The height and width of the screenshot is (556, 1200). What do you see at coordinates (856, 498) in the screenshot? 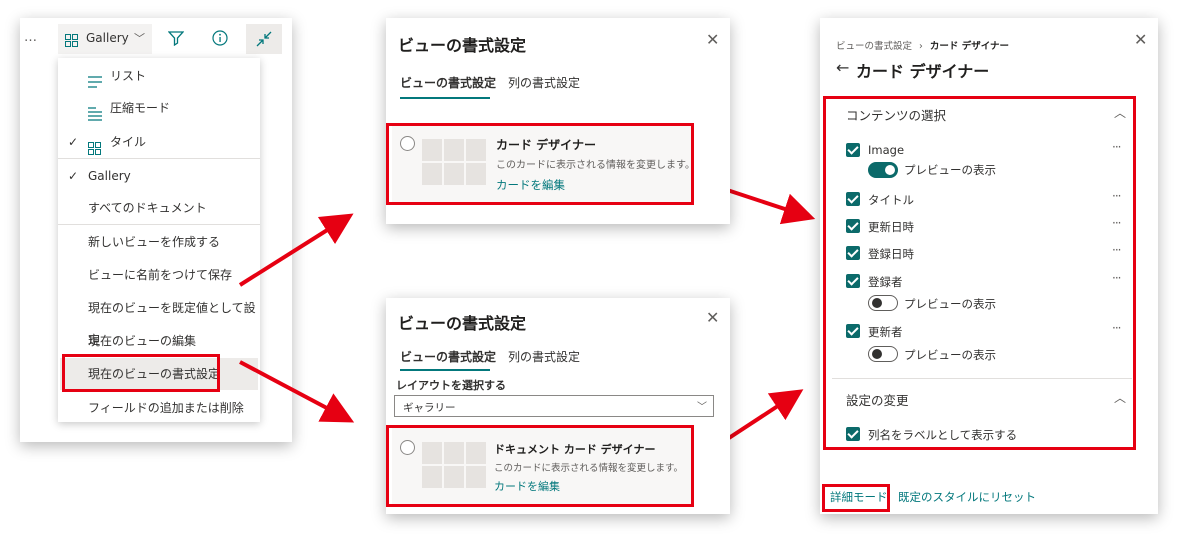
I see `highlight-advanced-mode` at bounding box center [856, 498].